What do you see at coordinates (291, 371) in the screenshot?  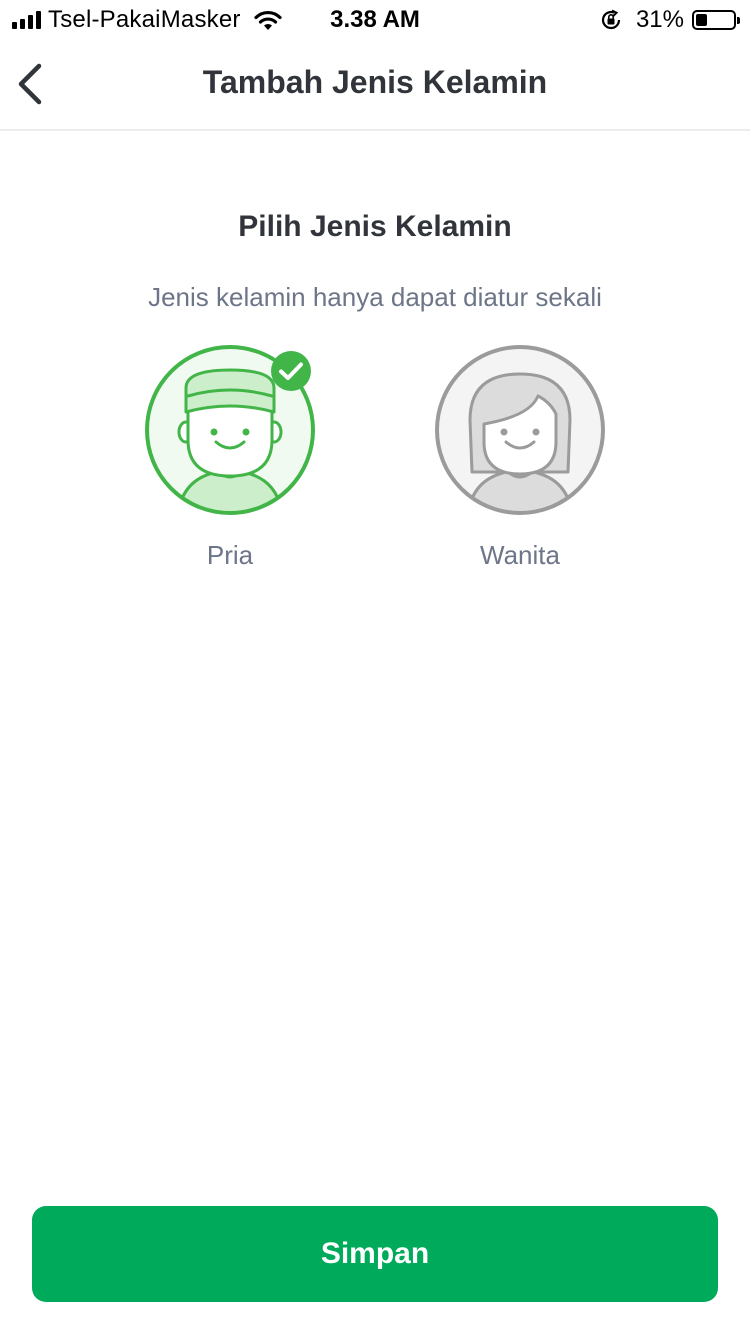 I see `check-icon` at bounding box center [291, 371].